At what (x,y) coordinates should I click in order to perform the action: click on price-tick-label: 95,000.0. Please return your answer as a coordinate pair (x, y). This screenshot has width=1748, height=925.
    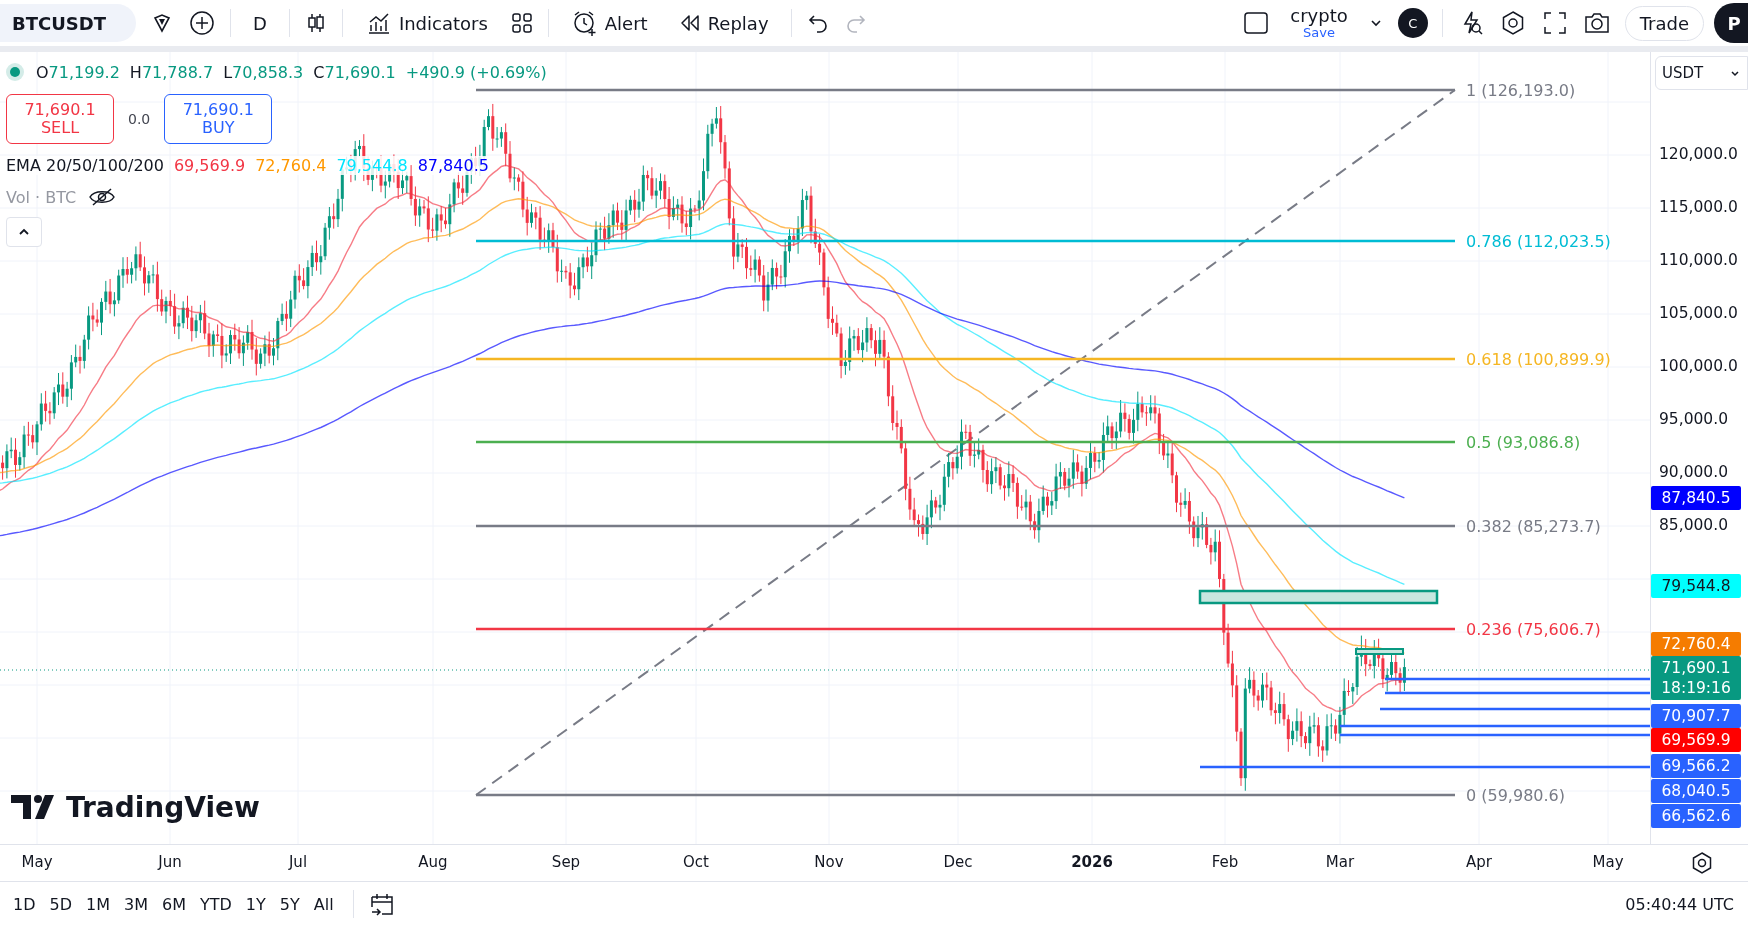
    Looking at the image, I should click on (1694, 419).